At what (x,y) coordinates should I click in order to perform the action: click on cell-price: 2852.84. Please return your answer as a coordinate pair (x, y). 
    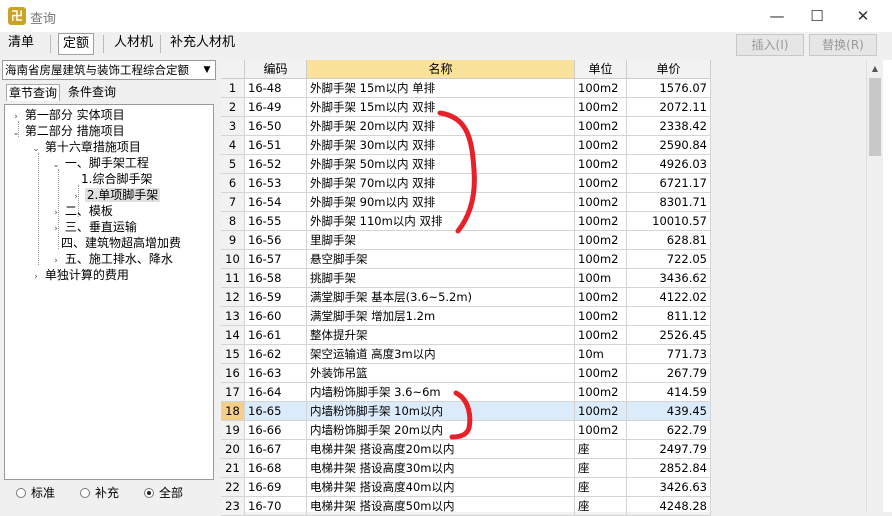
    Looking at the image, I should click on (669, 468).